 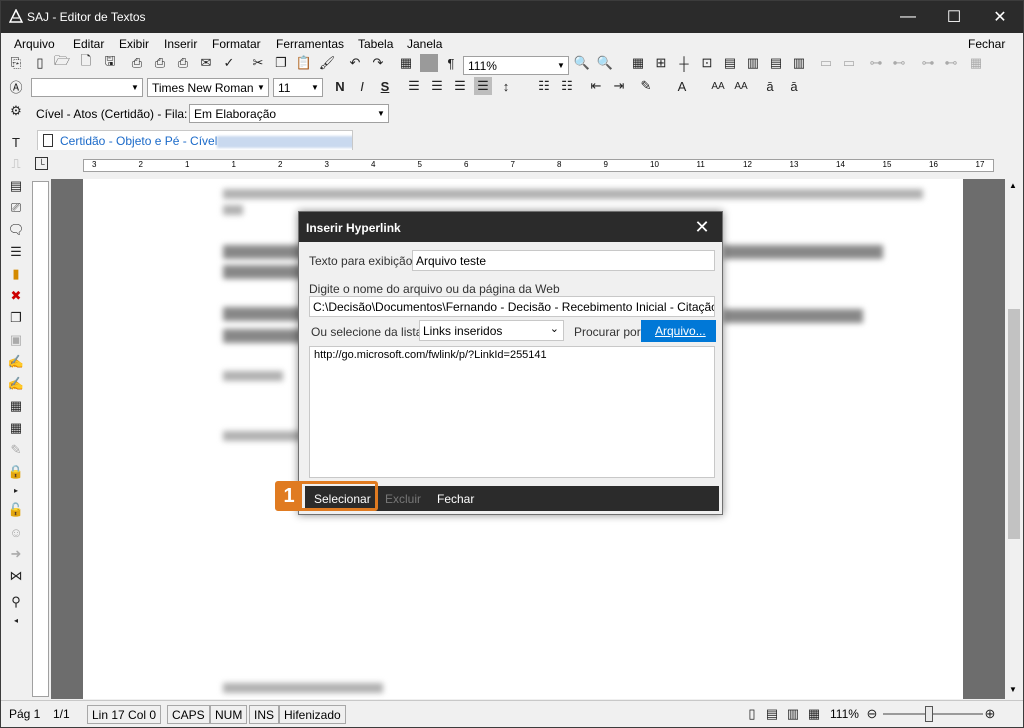 I want to click on remove-file-icon: ✖, so click(x=16, y=296).